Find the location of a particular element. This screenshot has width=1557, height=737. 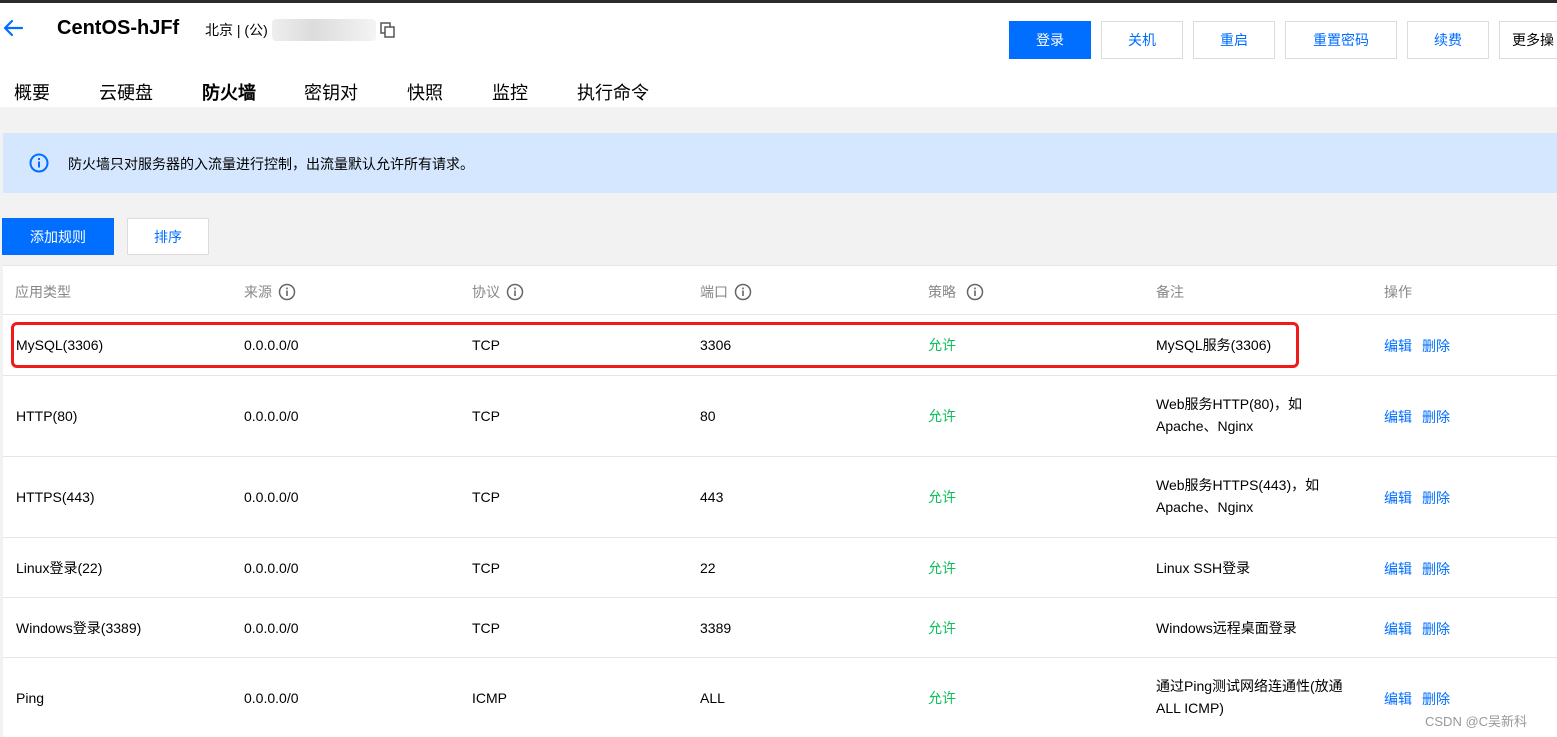

cell-port: ALL is located at coordinates (712, 698).